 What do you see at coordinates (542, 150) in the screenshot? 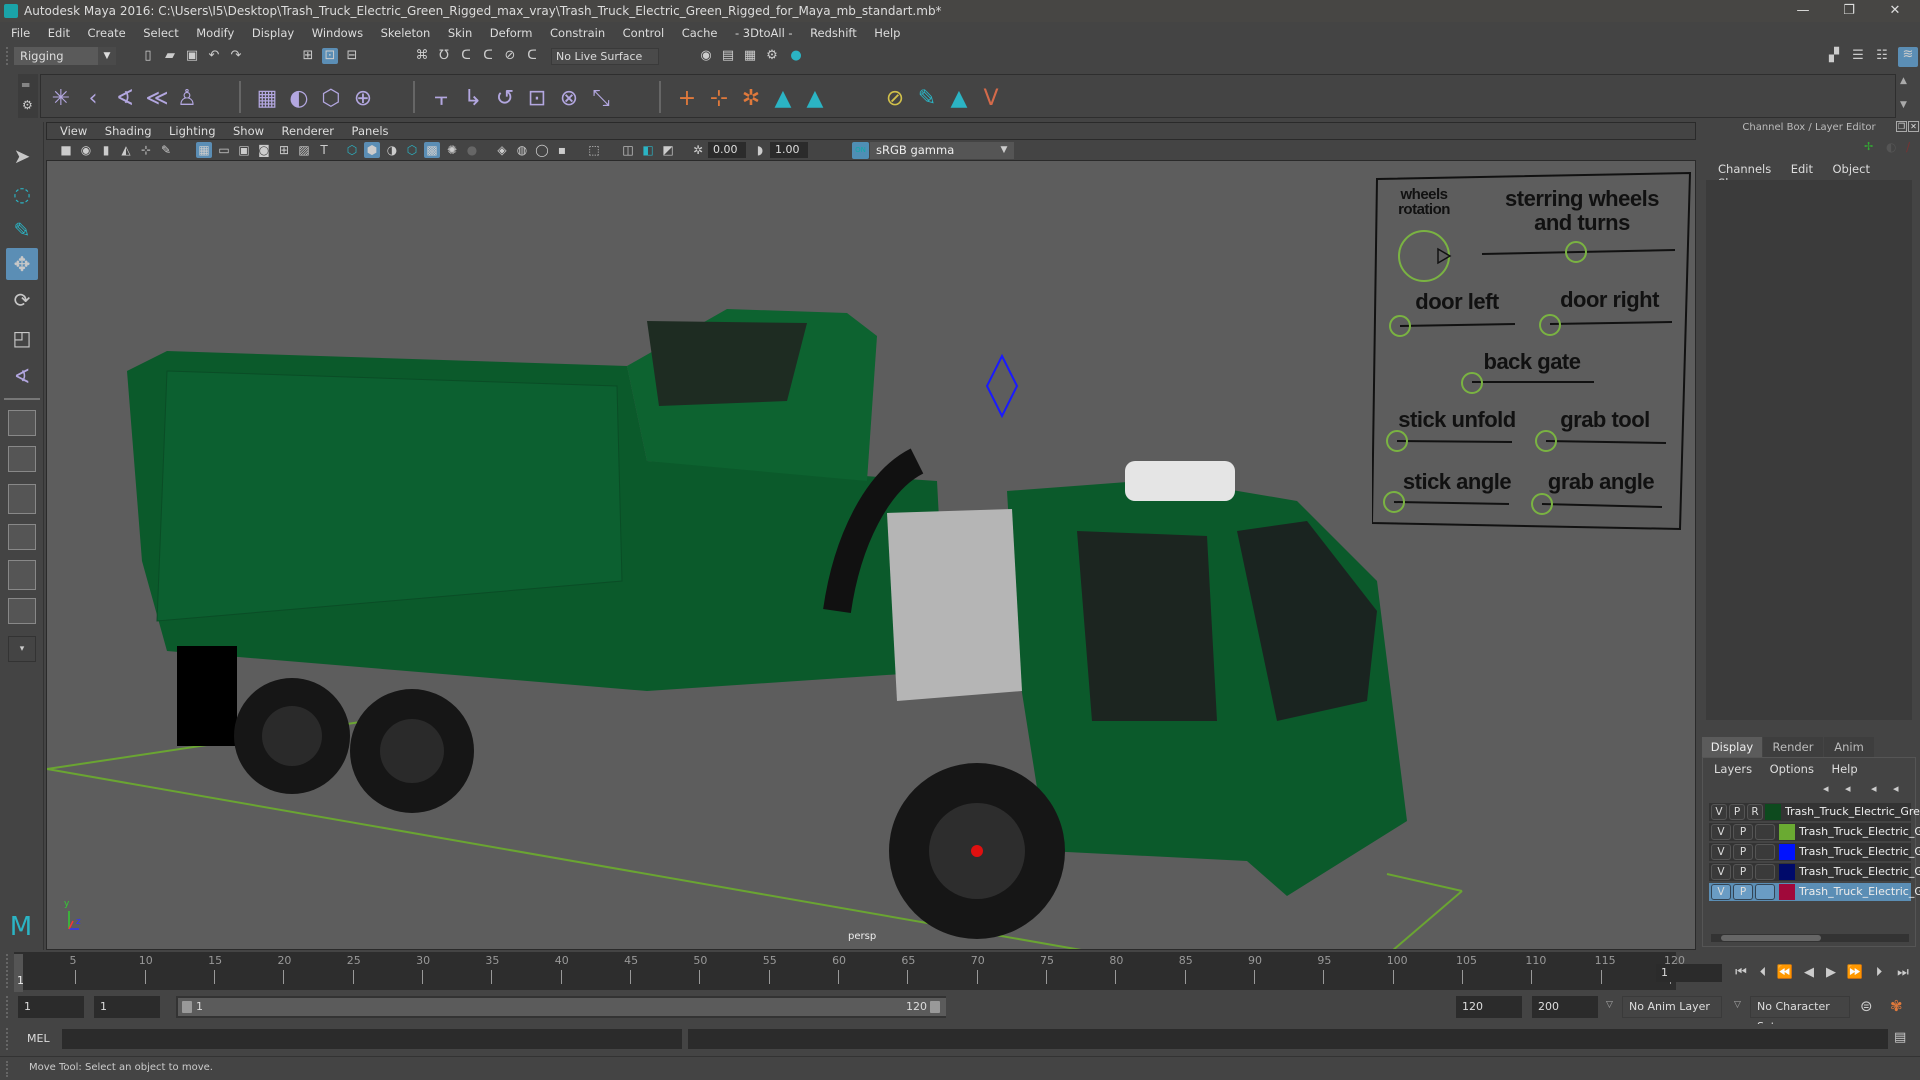
I see `anti-aliasing-icon: ◯` at bounding box center [542, 150].